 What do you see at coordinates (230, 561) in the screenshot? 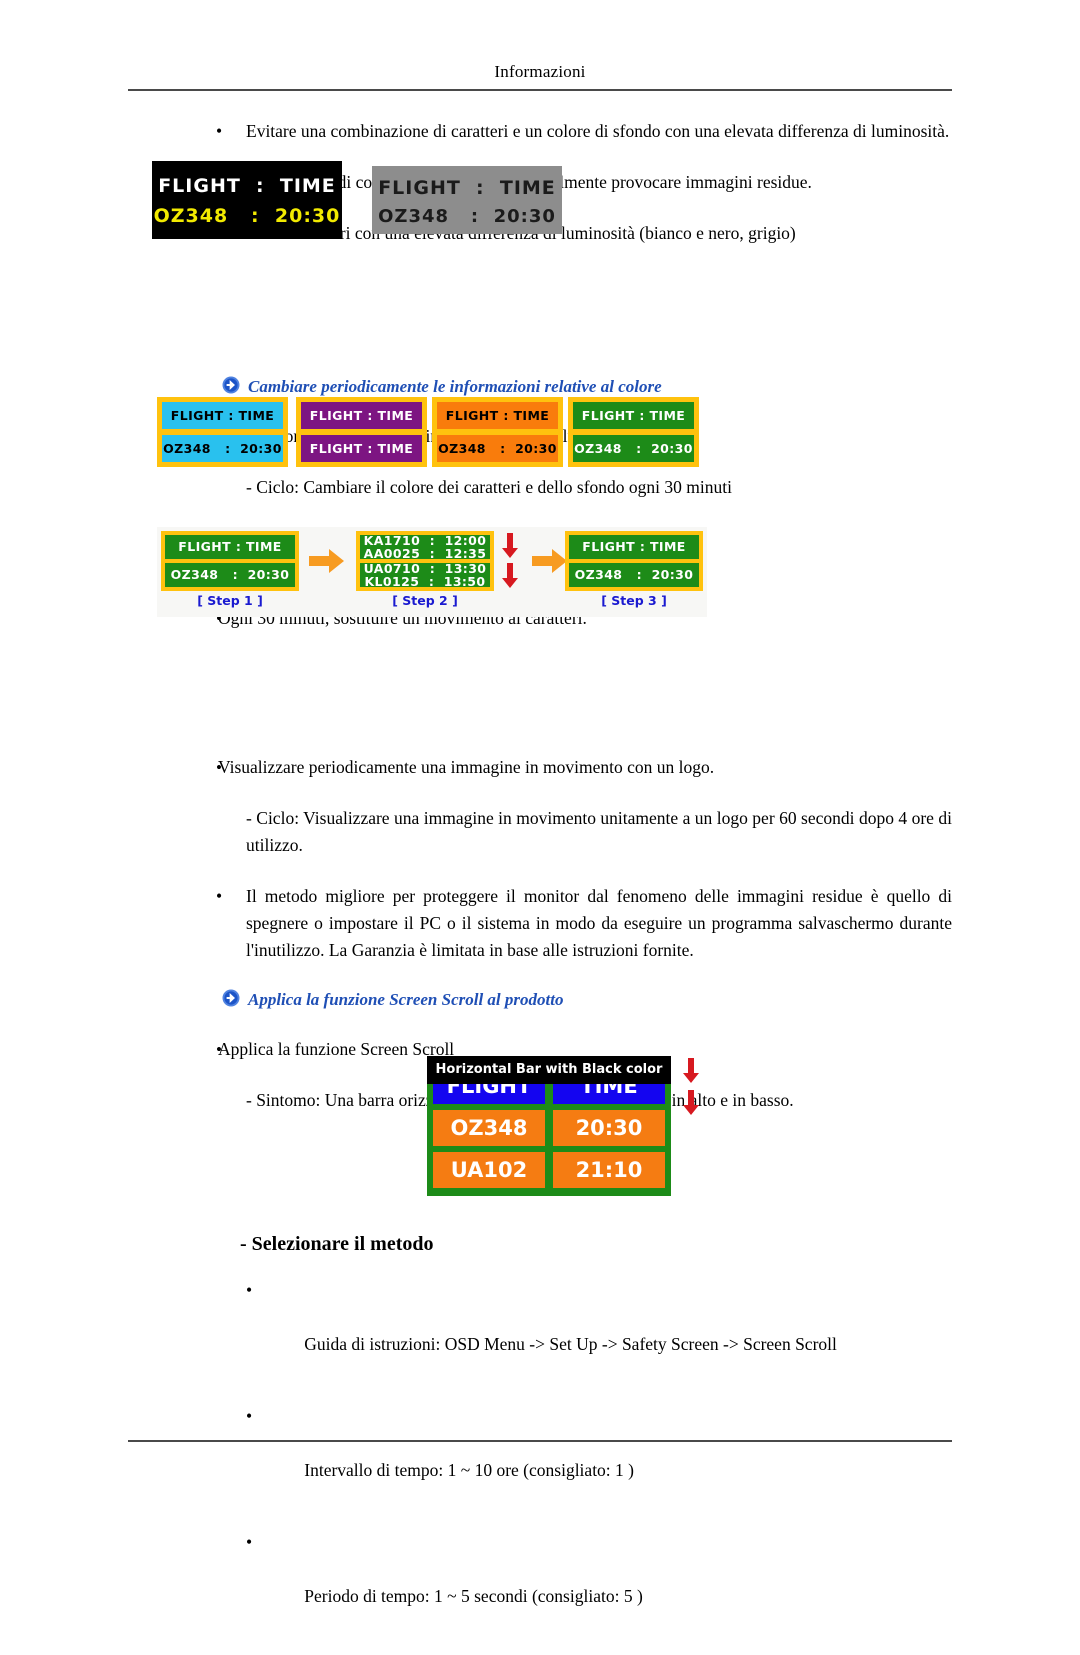
I see `step-board-1: FLIGHT : TIME OZ348 : 20:30` at bounding box center [230, 561].